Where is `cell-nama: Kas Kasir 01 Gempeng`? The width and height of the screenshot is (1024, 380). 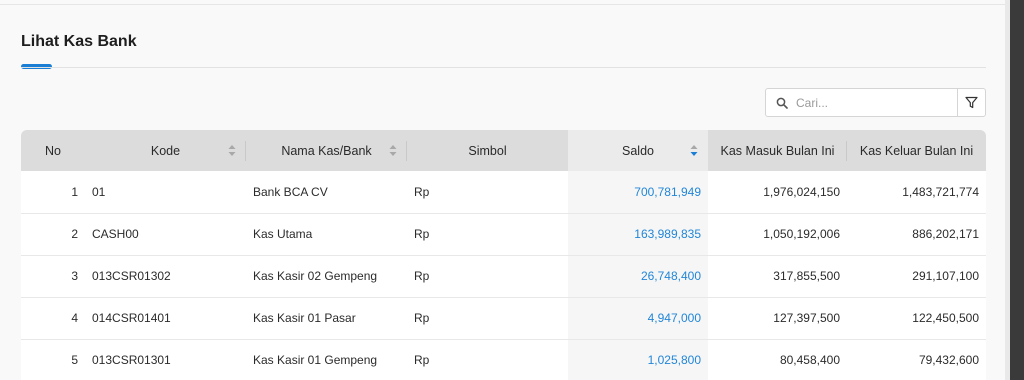 cell-nama: Kas Kasir 01 Gempeng is located at coordinates (326, 359).